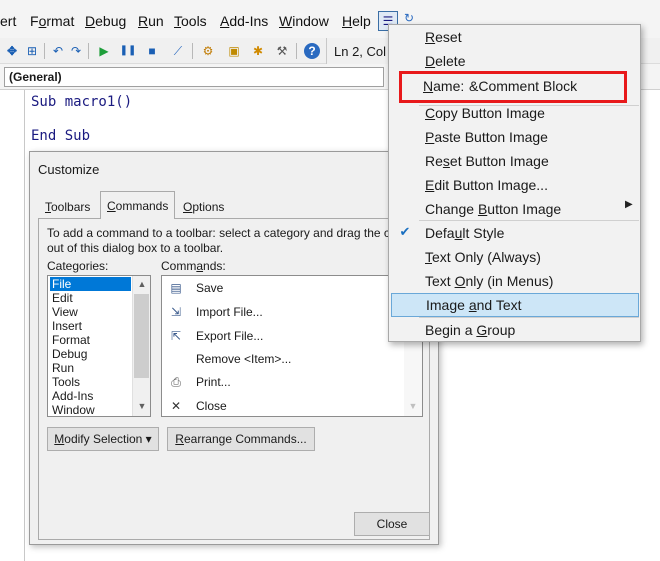  What do you see at coordinates (515, 233) in the screenshot?
I see `menu-item-default-style: Default Style` at bounding box center [515, 233].